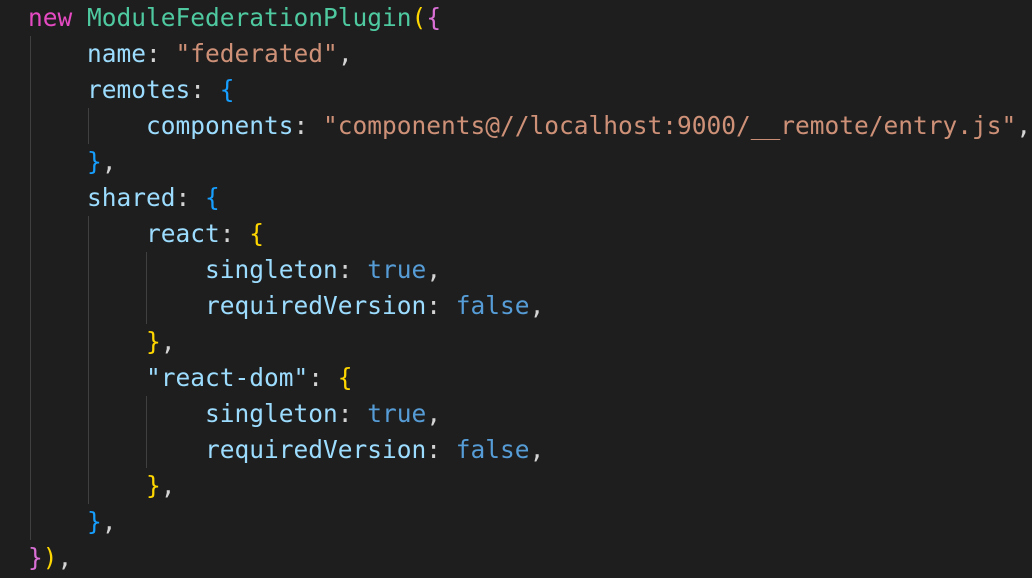 This screenshot has height=578, width=1032. What do you see at coordinates (117, 53) in the screenshot?
I see `property-token: name` at bounding box center [117, 53].